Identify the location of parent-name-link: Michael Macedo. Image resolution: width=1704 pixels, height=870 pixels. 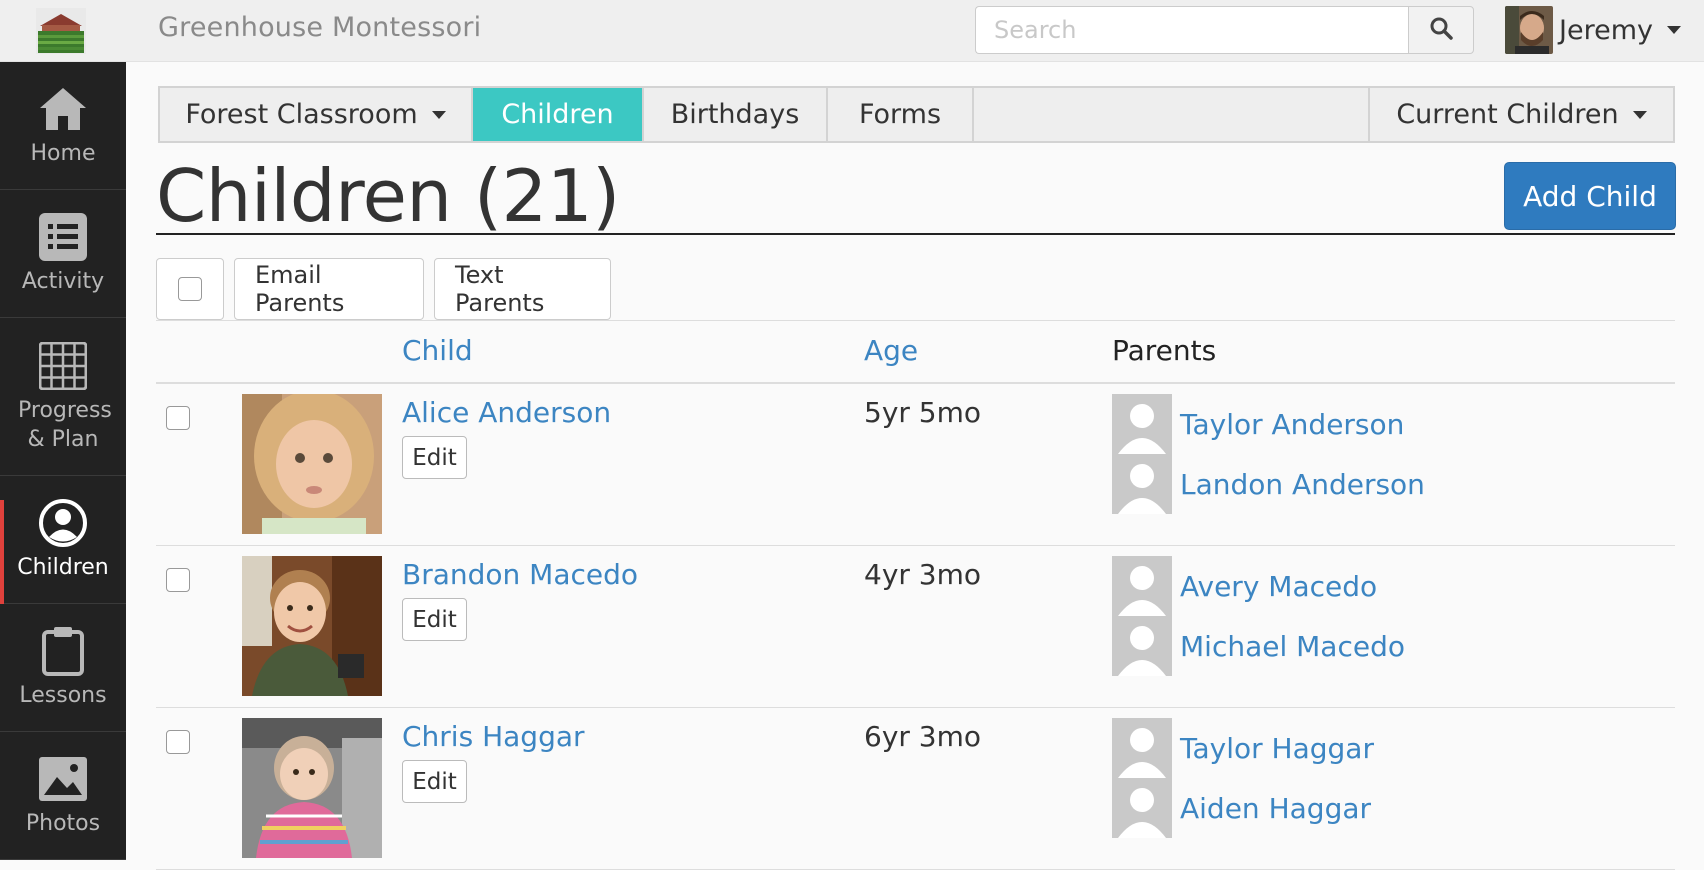
(1292, 646).